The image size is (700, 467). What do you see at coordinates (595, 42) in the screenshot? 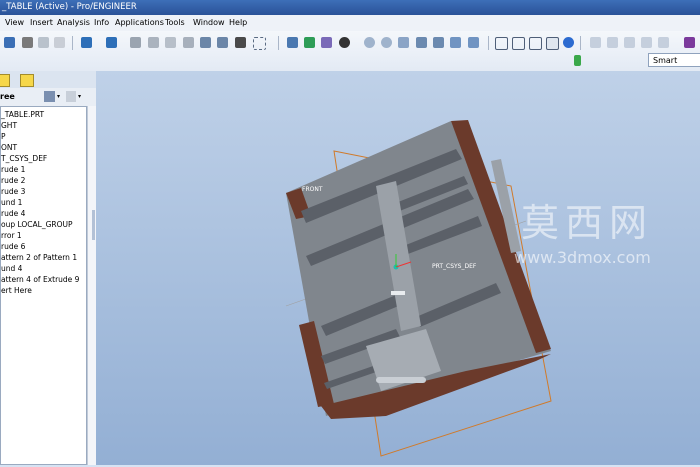
I see `datum-planes-icon` at bounding box center [595, 42].